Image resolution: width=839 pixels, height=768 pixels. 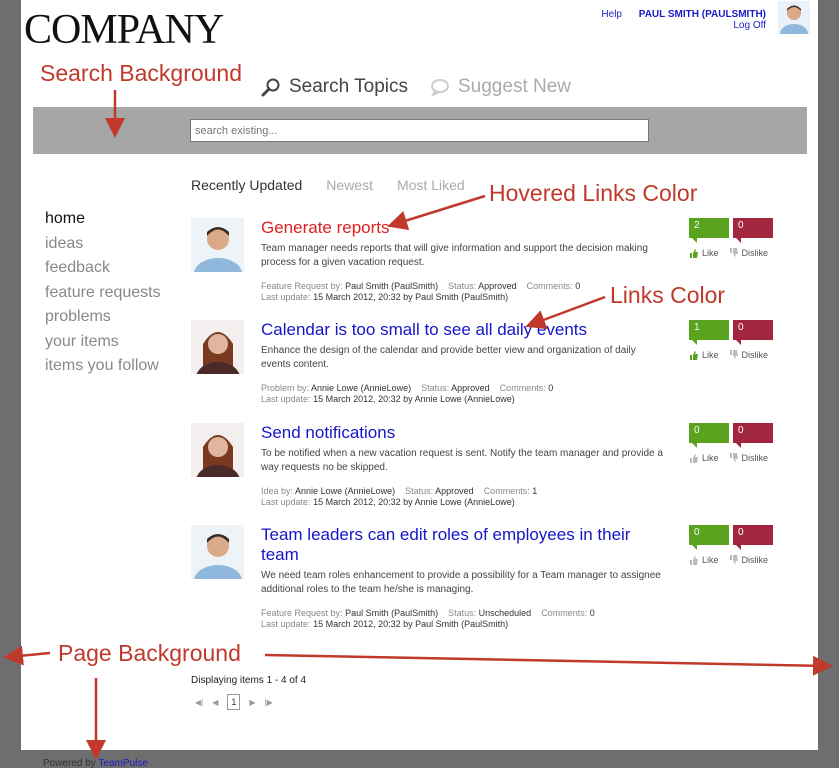 I want to click on annotation-links-color: Links Color, so click(x=668, y=295).